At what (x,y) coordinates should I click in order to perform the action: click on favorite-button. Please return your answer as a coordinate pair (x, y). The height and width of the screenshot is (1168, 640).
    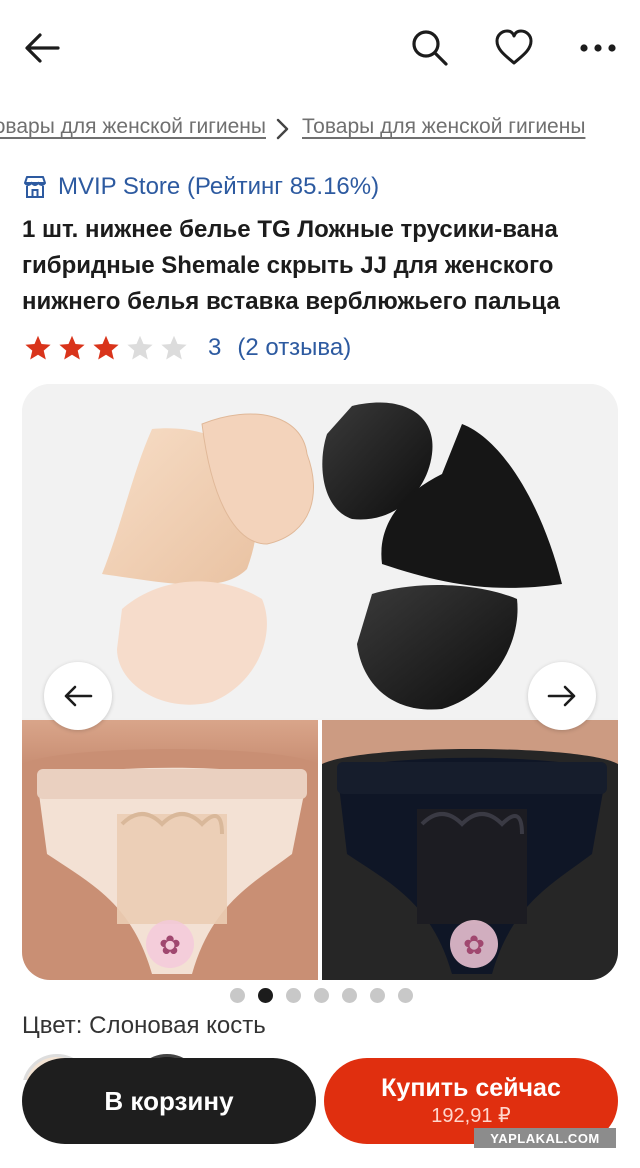
    Looking at the image, I should click on (514, 48).